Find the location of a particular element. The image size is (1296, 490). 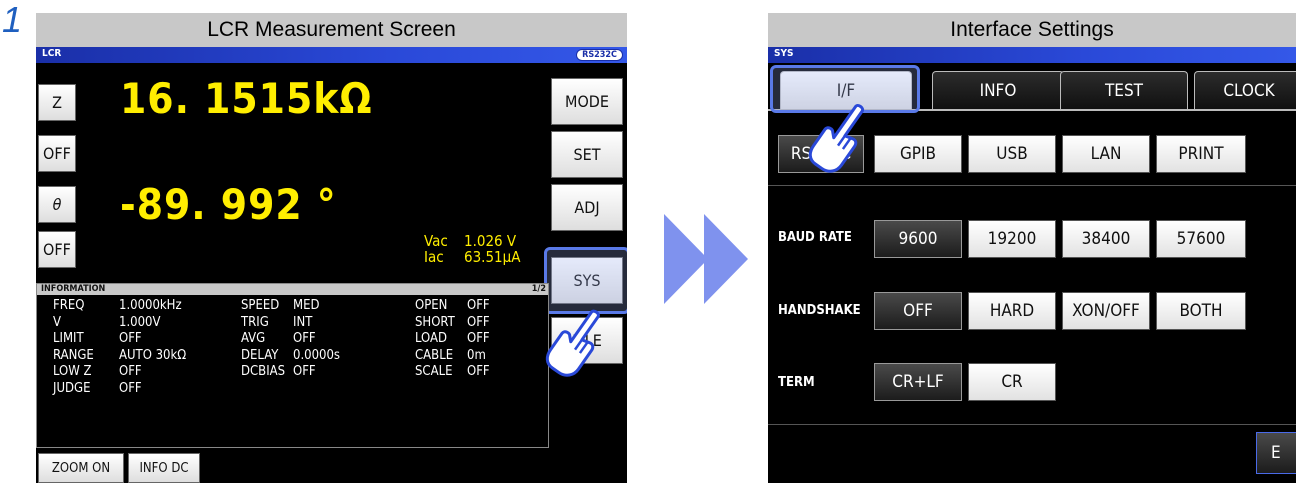

info-value: 1.000V is located at coordinates (140, 322).